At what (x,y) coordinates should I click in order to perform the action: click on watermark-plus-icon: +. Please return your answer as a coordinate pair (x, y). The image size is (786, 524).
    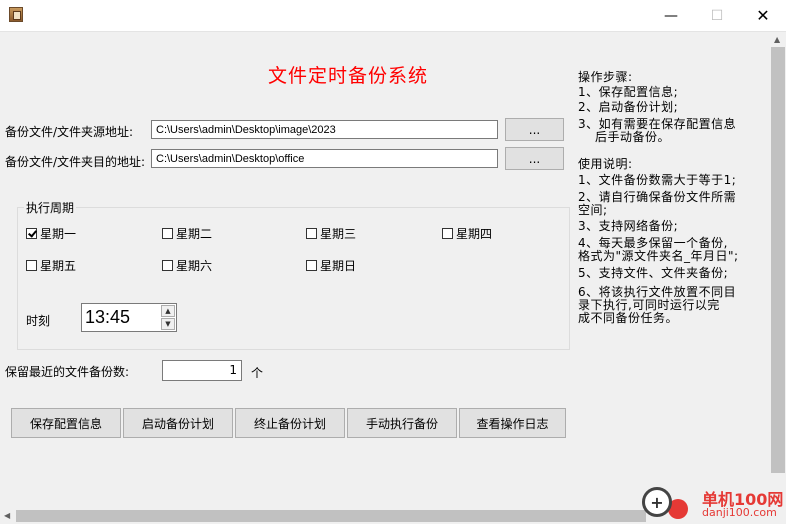
    Looking at the image, I should click on (657, 502).